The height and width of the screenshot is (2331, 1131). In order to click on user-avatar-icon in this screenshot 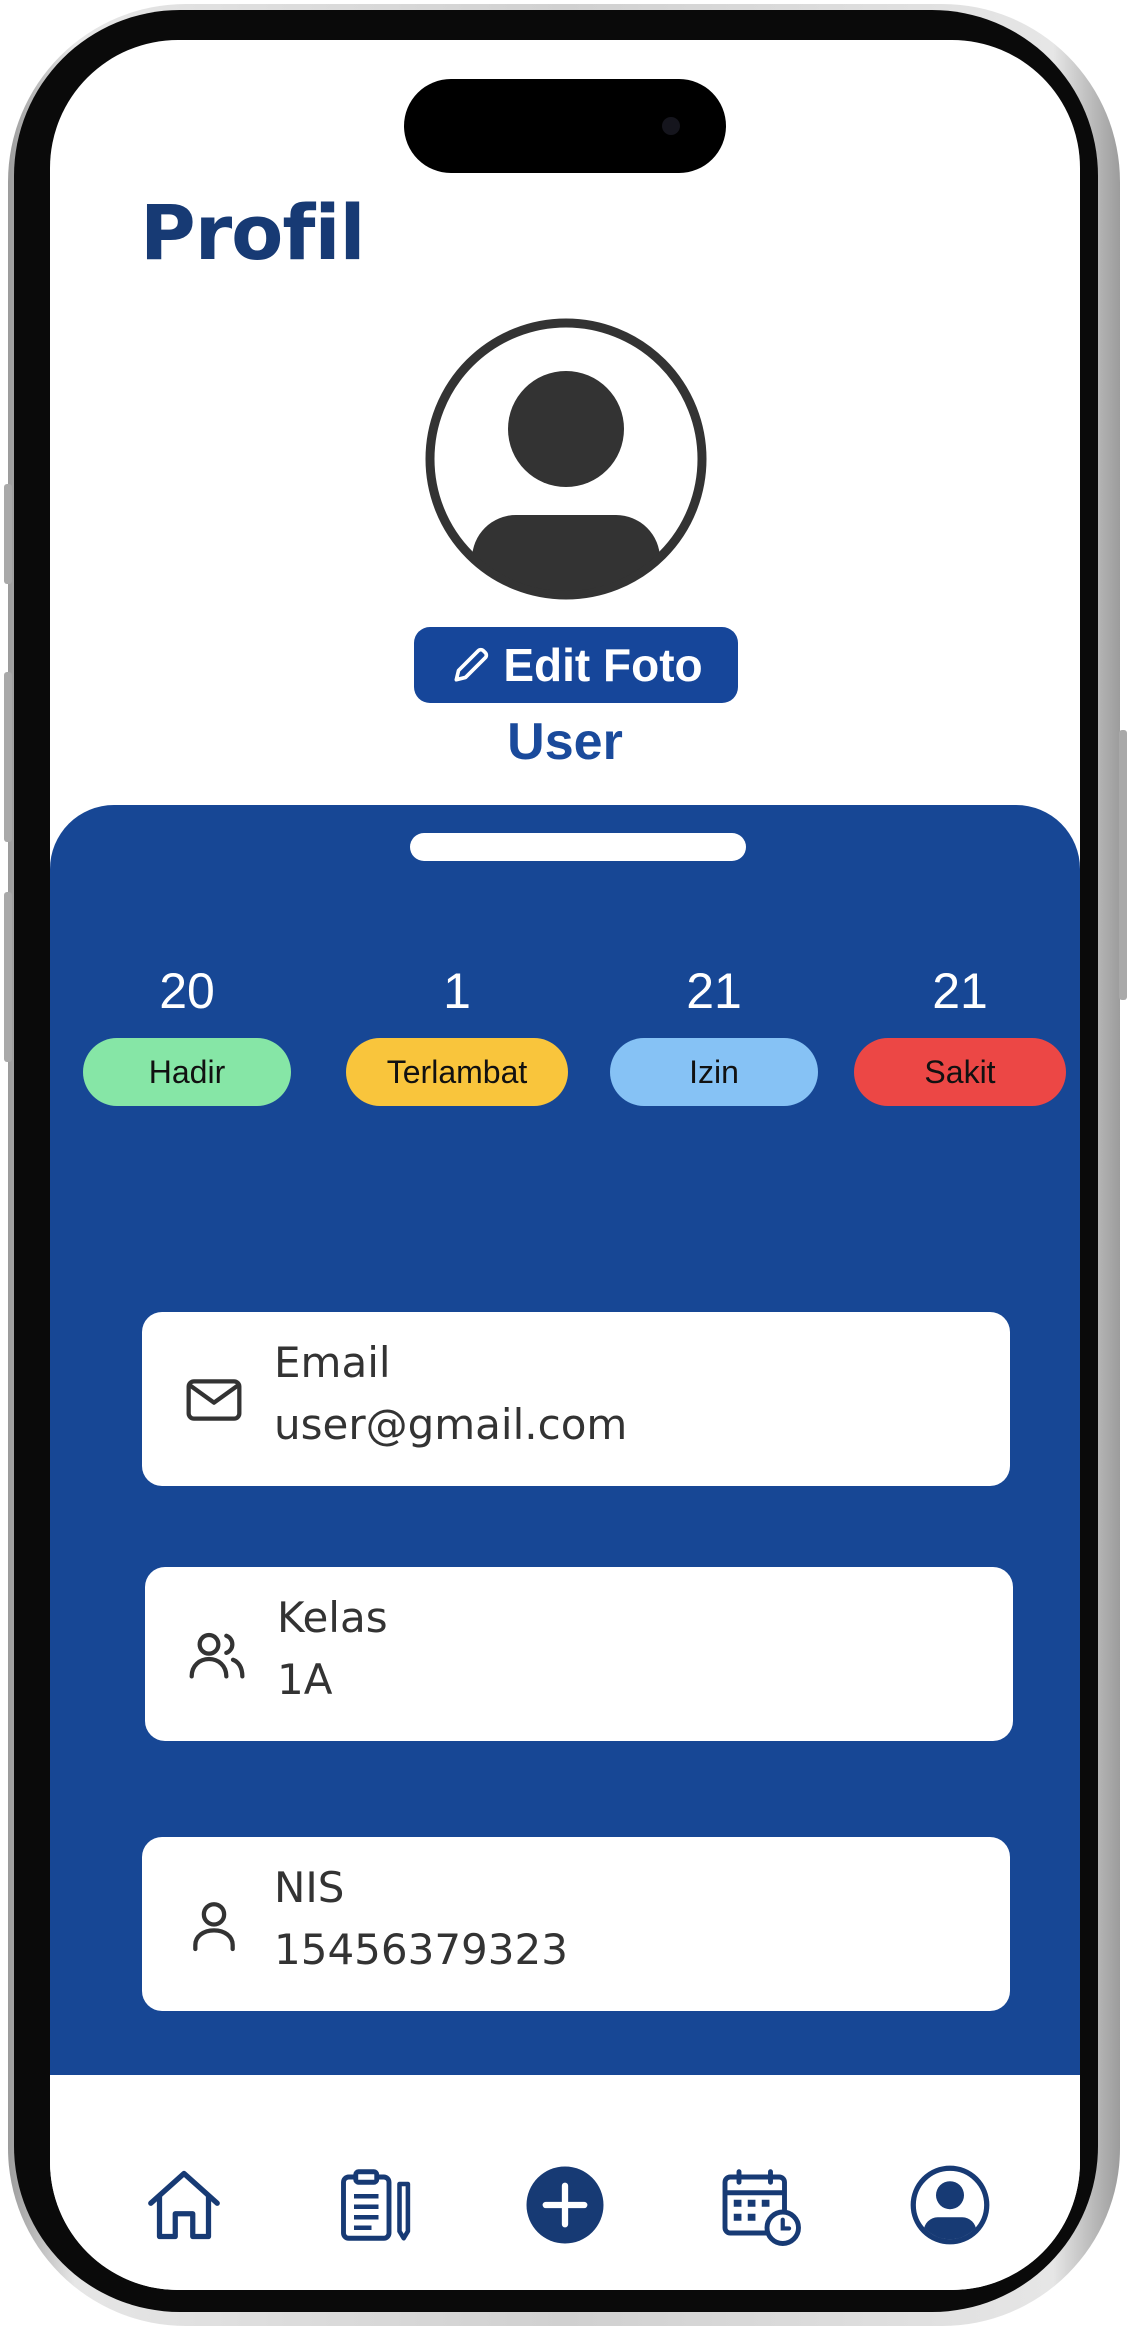, I will do `click(566, 459)`.